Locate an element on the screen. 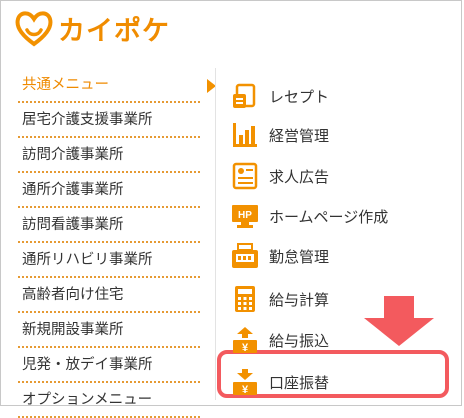  header: カイポケ is located at coordinates (114, 28).